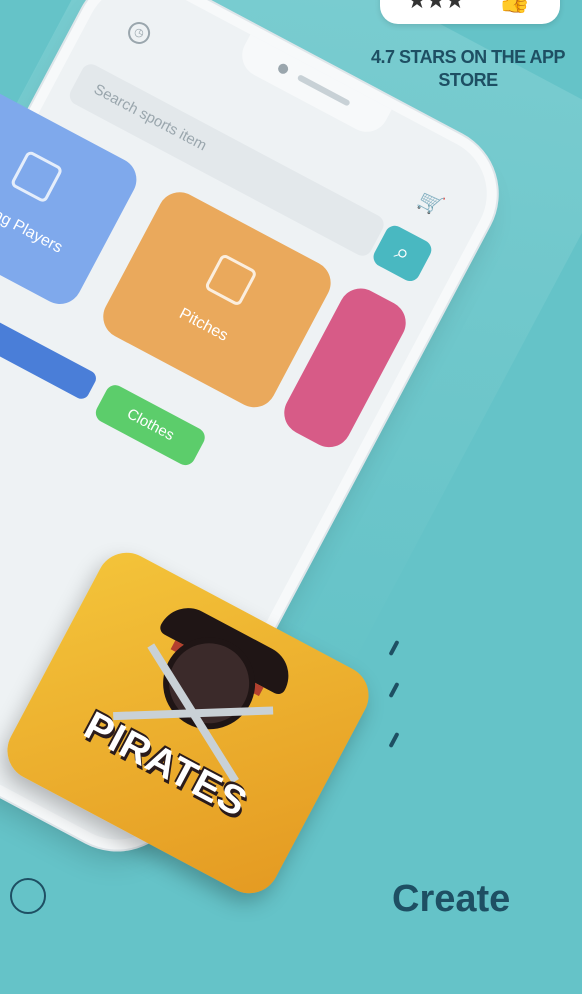 This screenshot has height=994, width=582. What do you see at coordinates (468, 68) in the screenshot?
I see `rating-text: 4.7 STARS ON THE APP STORE` at bounding box center [468, 68].